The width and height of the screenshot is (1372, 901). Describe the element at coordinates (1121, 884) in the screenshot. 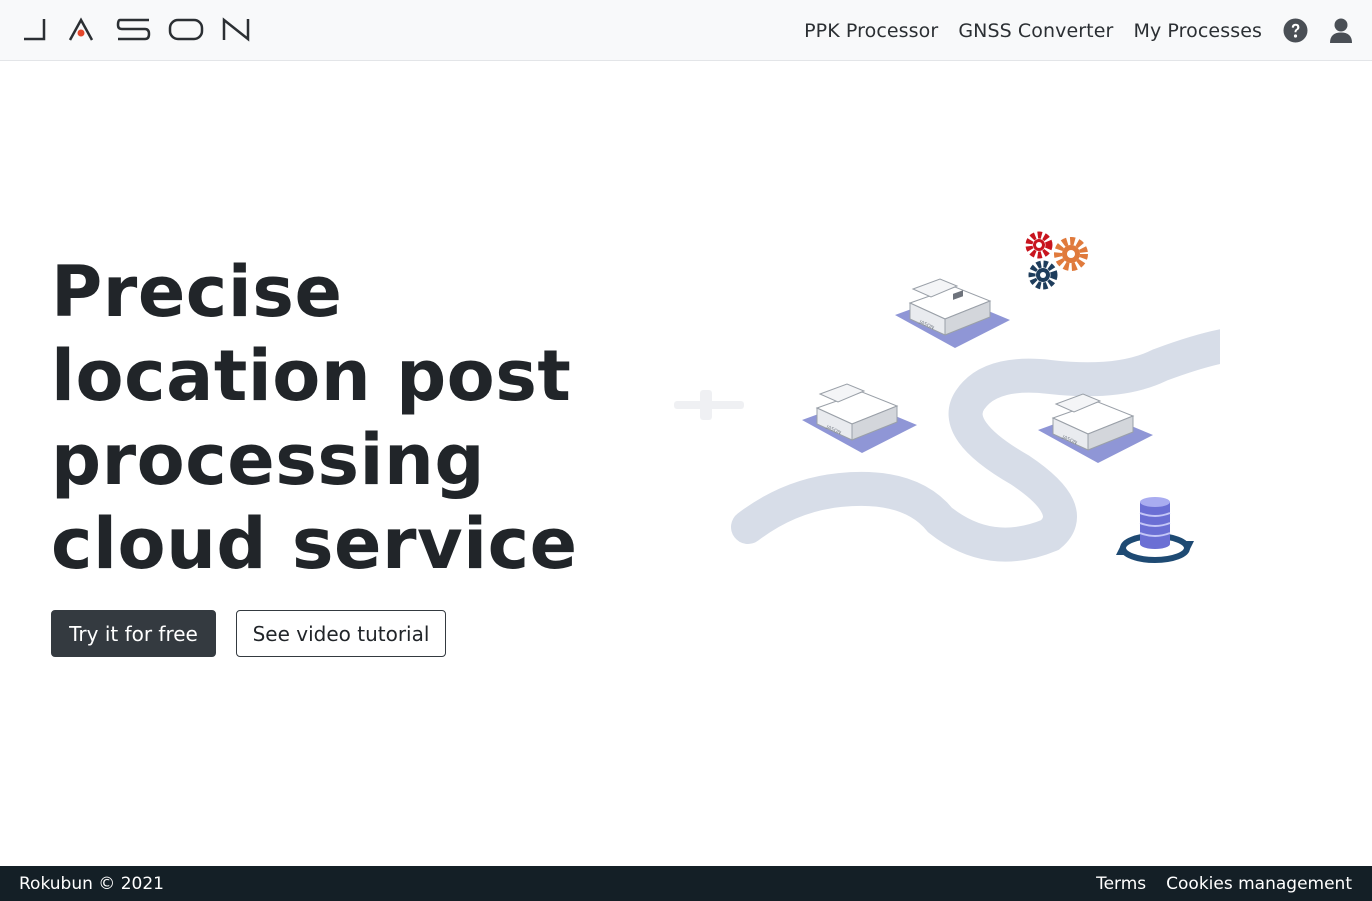

I see `terms-link: Terms` at that location.